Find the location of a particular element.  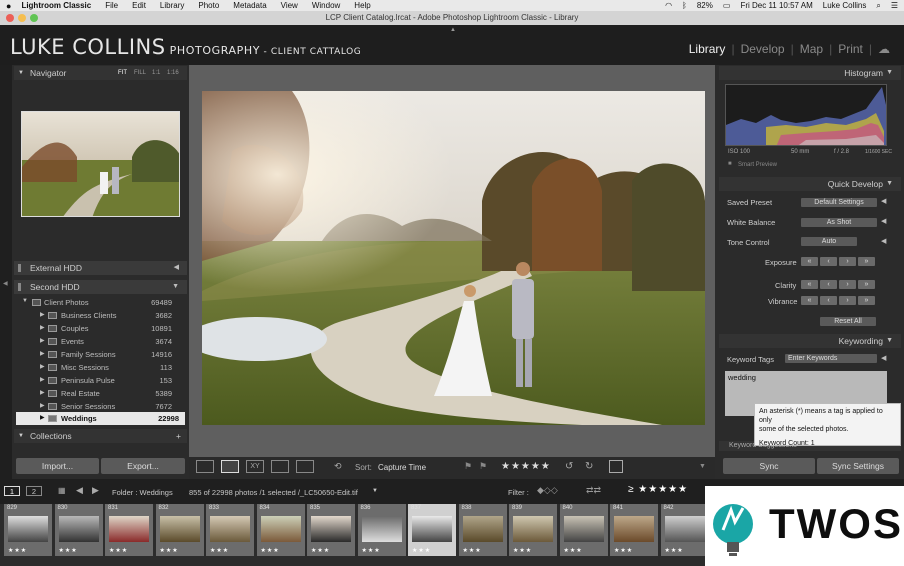

menu-list-icon: ☰ is located at coordinates (894, 5).